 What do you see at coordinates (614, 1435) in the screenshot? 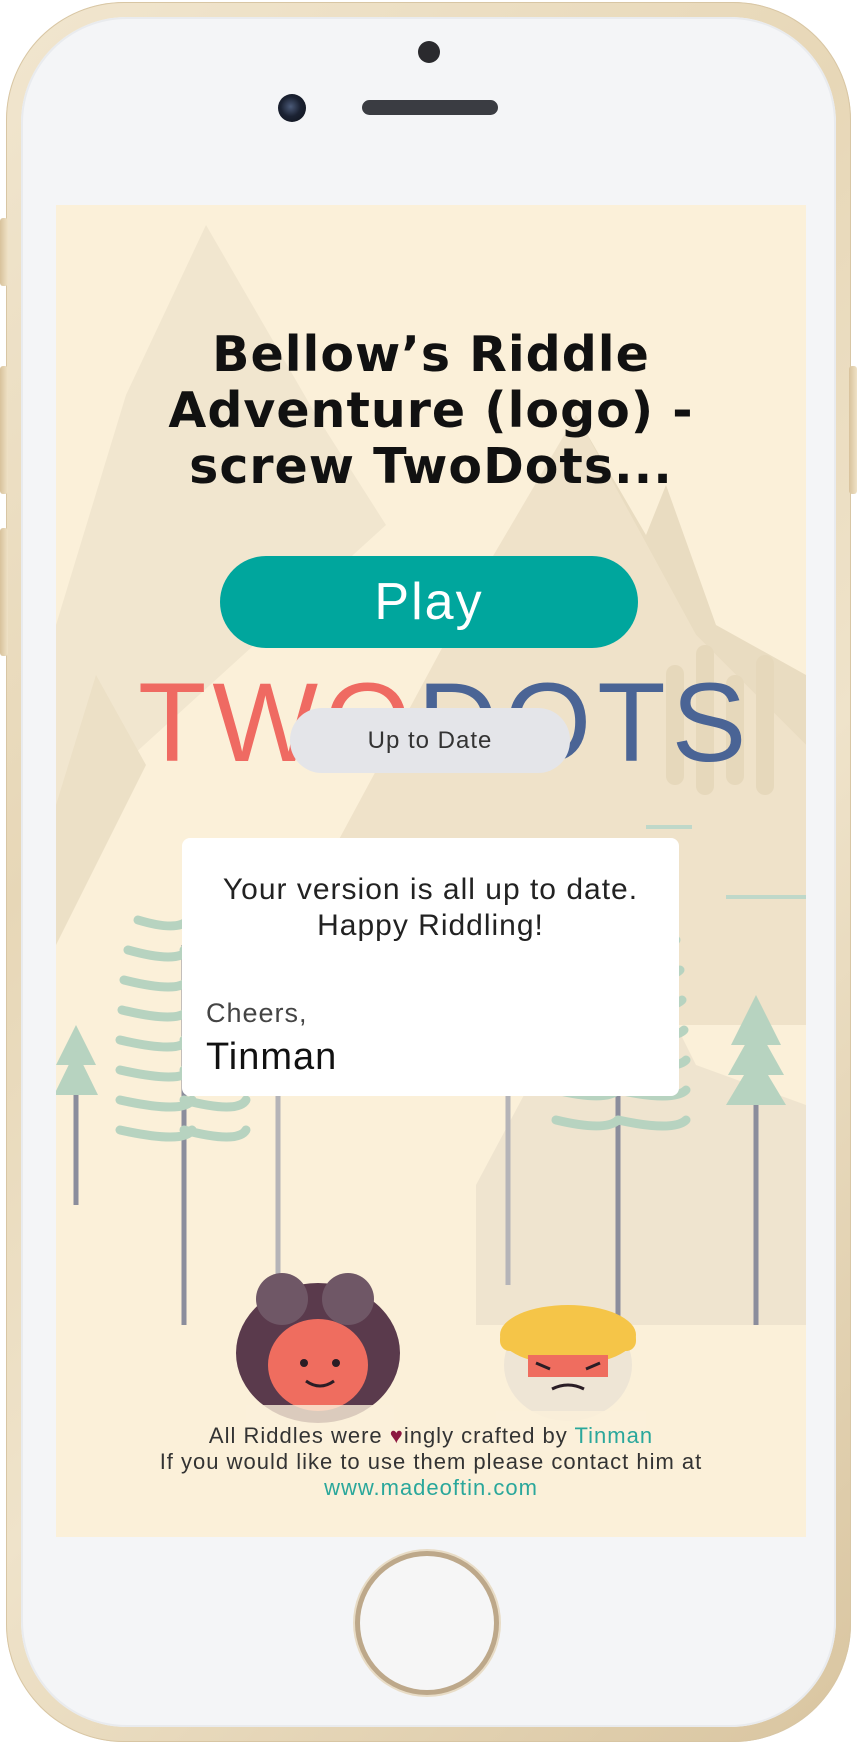
I see `author-link: Tinman` at bounding box center [614, 1435].